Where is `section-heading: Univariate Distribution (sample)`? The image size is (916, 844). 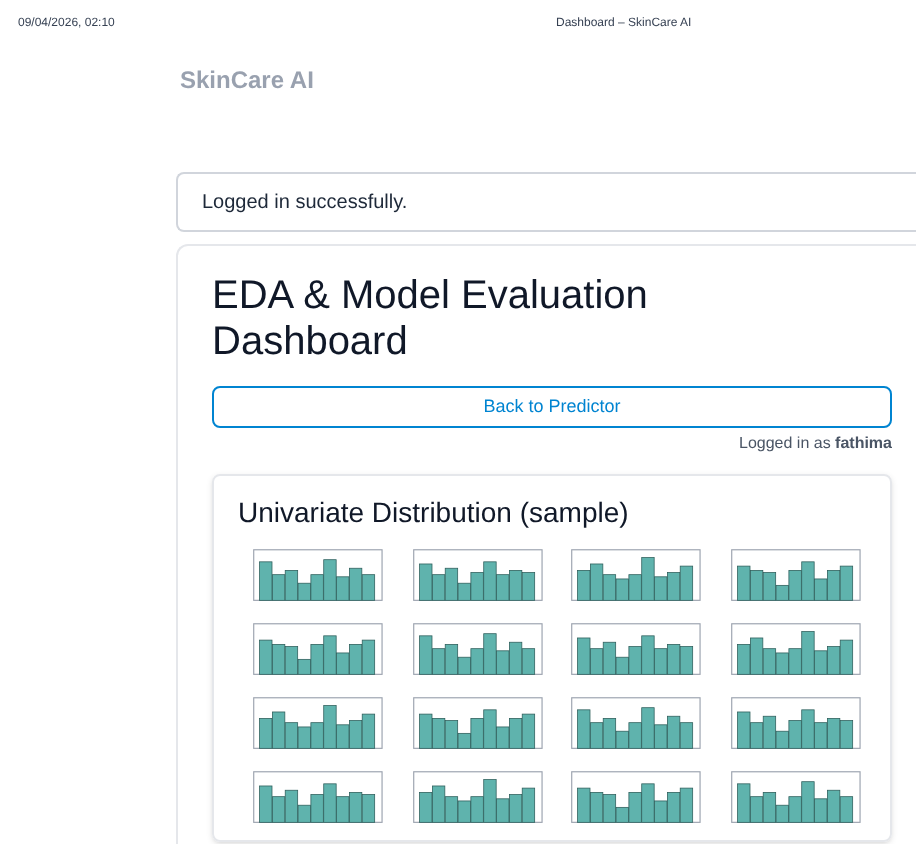 section-heading: Univariate Distribution (sample) is located at coordinates (434, 513).